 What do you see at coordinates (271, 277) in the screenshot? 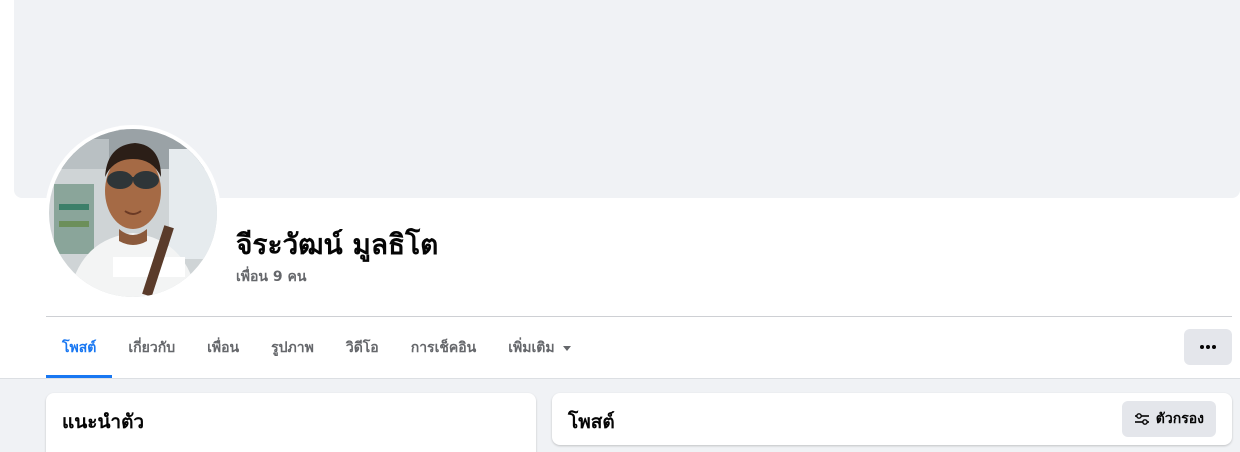
I see `friends-count: เพื่อน 9 คน` at bounding box center [271, 277].